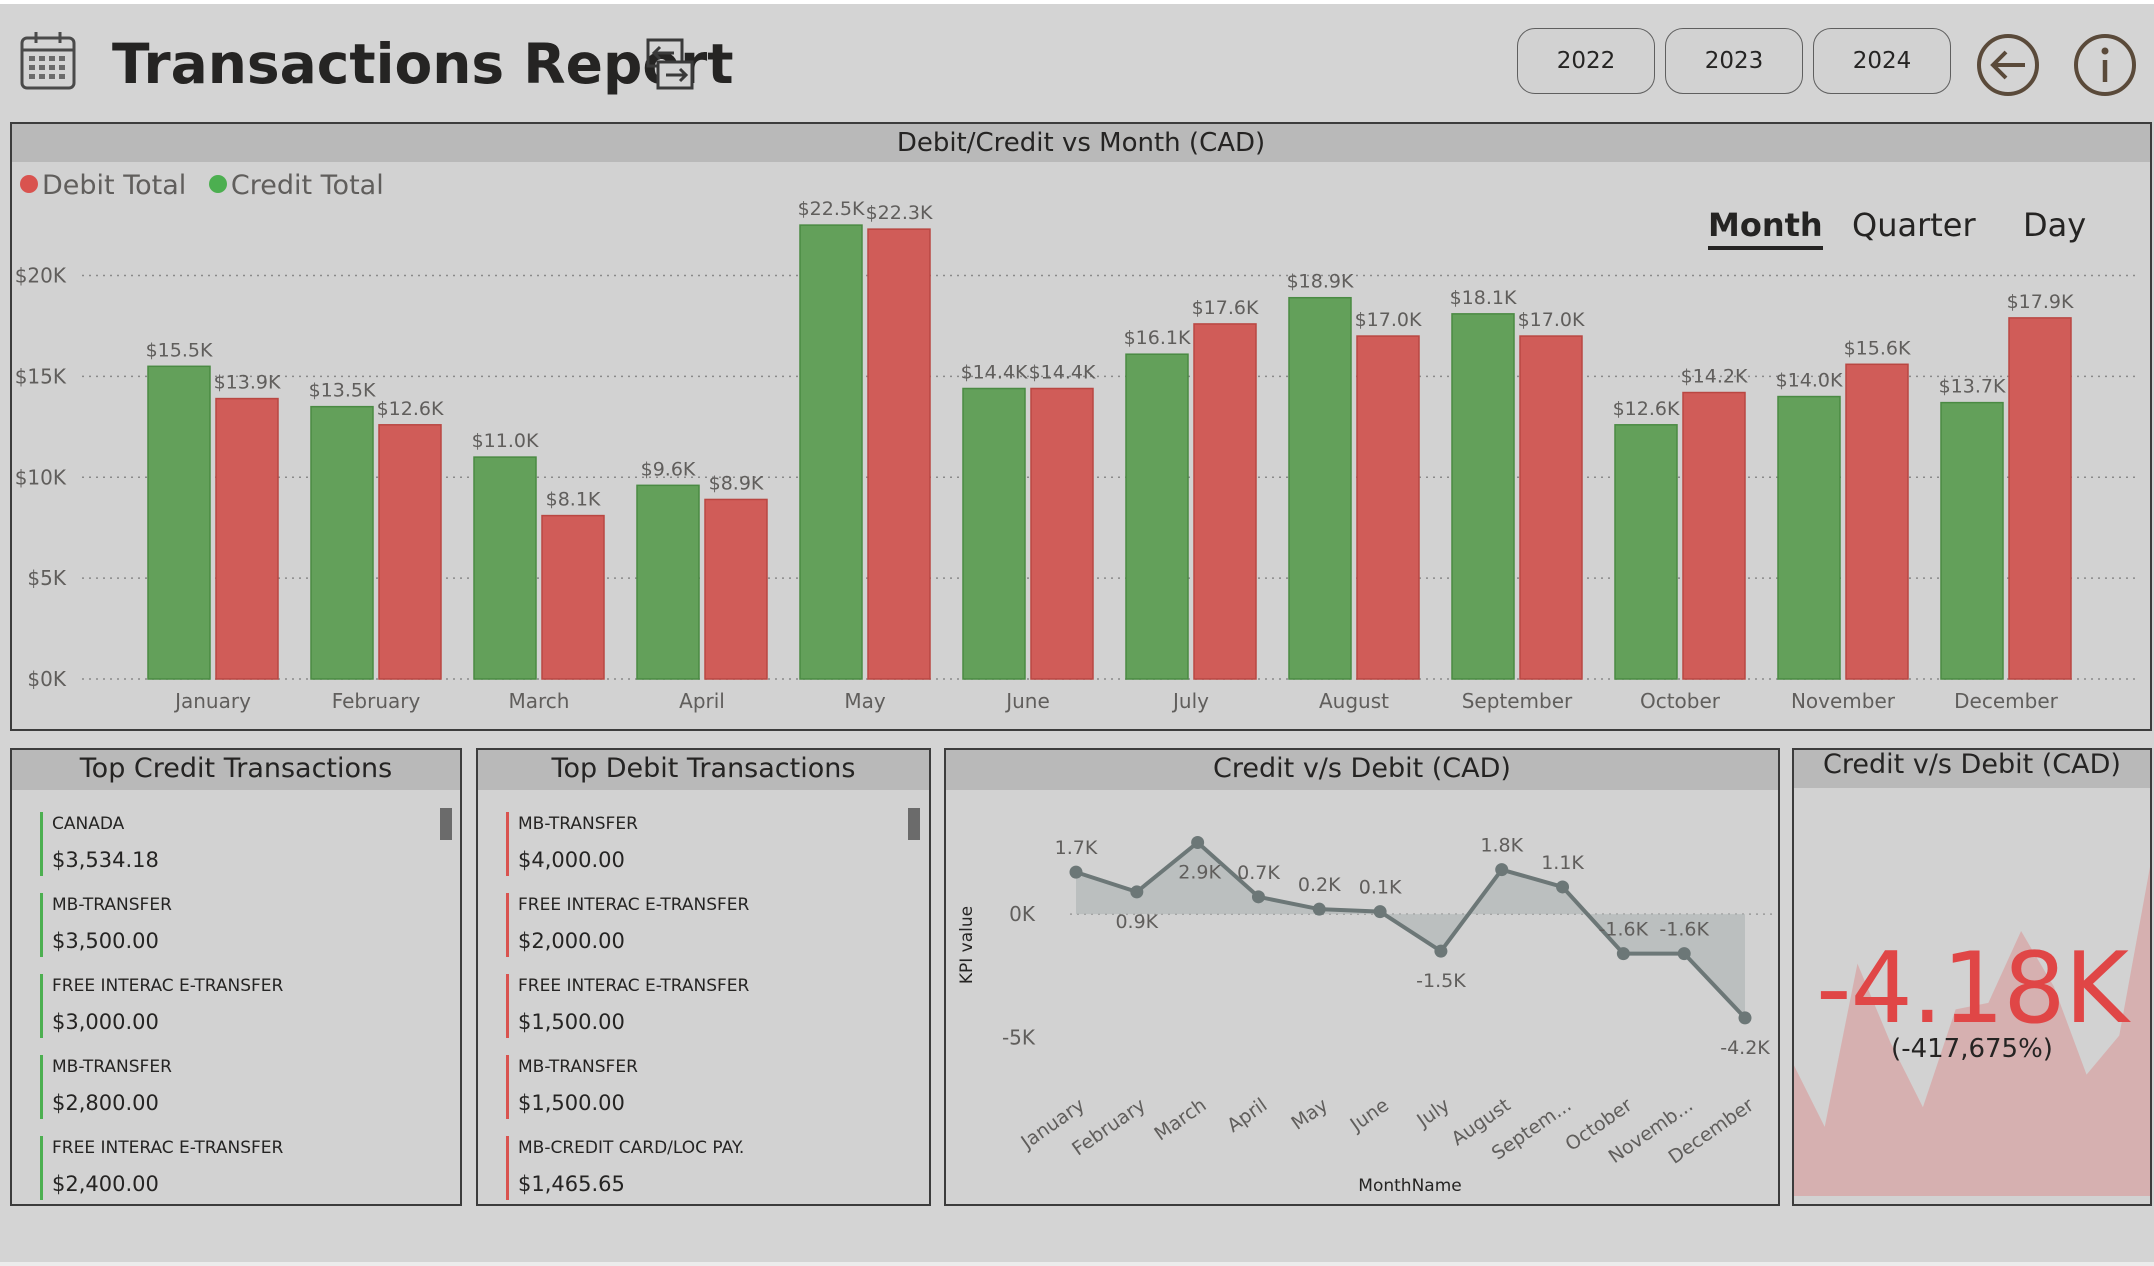  Describe the element at coordinates (1157, 338) in the screenshot. I see `bar-data-label: $16.1K` at that location.